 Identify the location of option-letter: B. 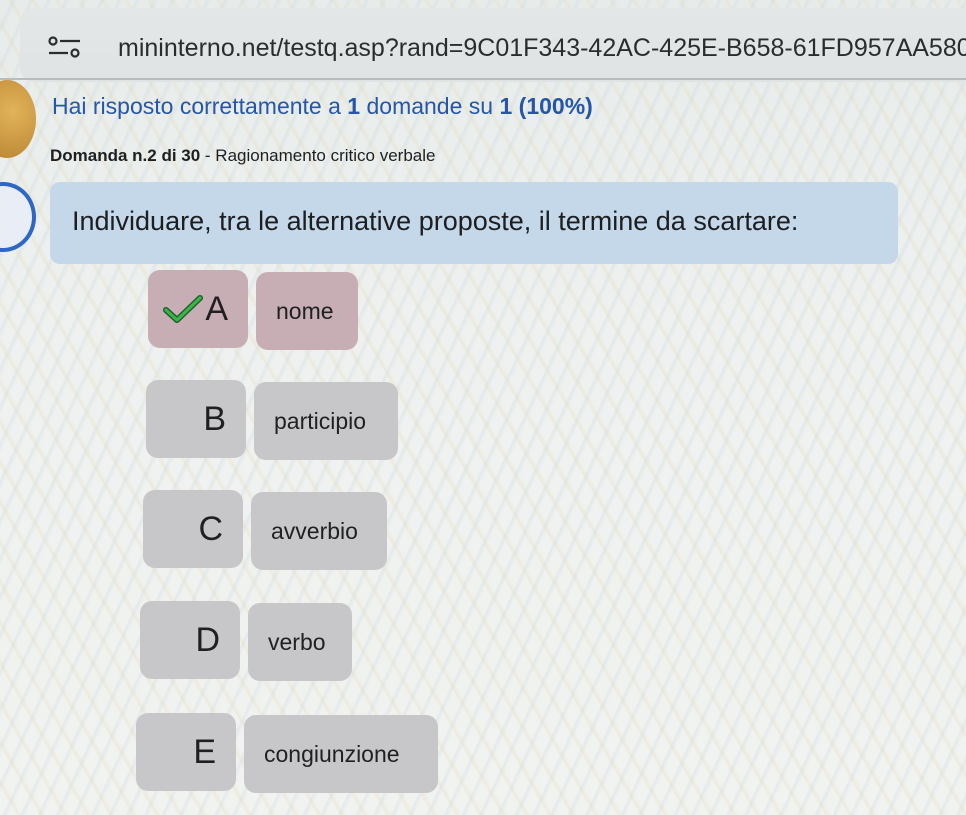
(214, 418).